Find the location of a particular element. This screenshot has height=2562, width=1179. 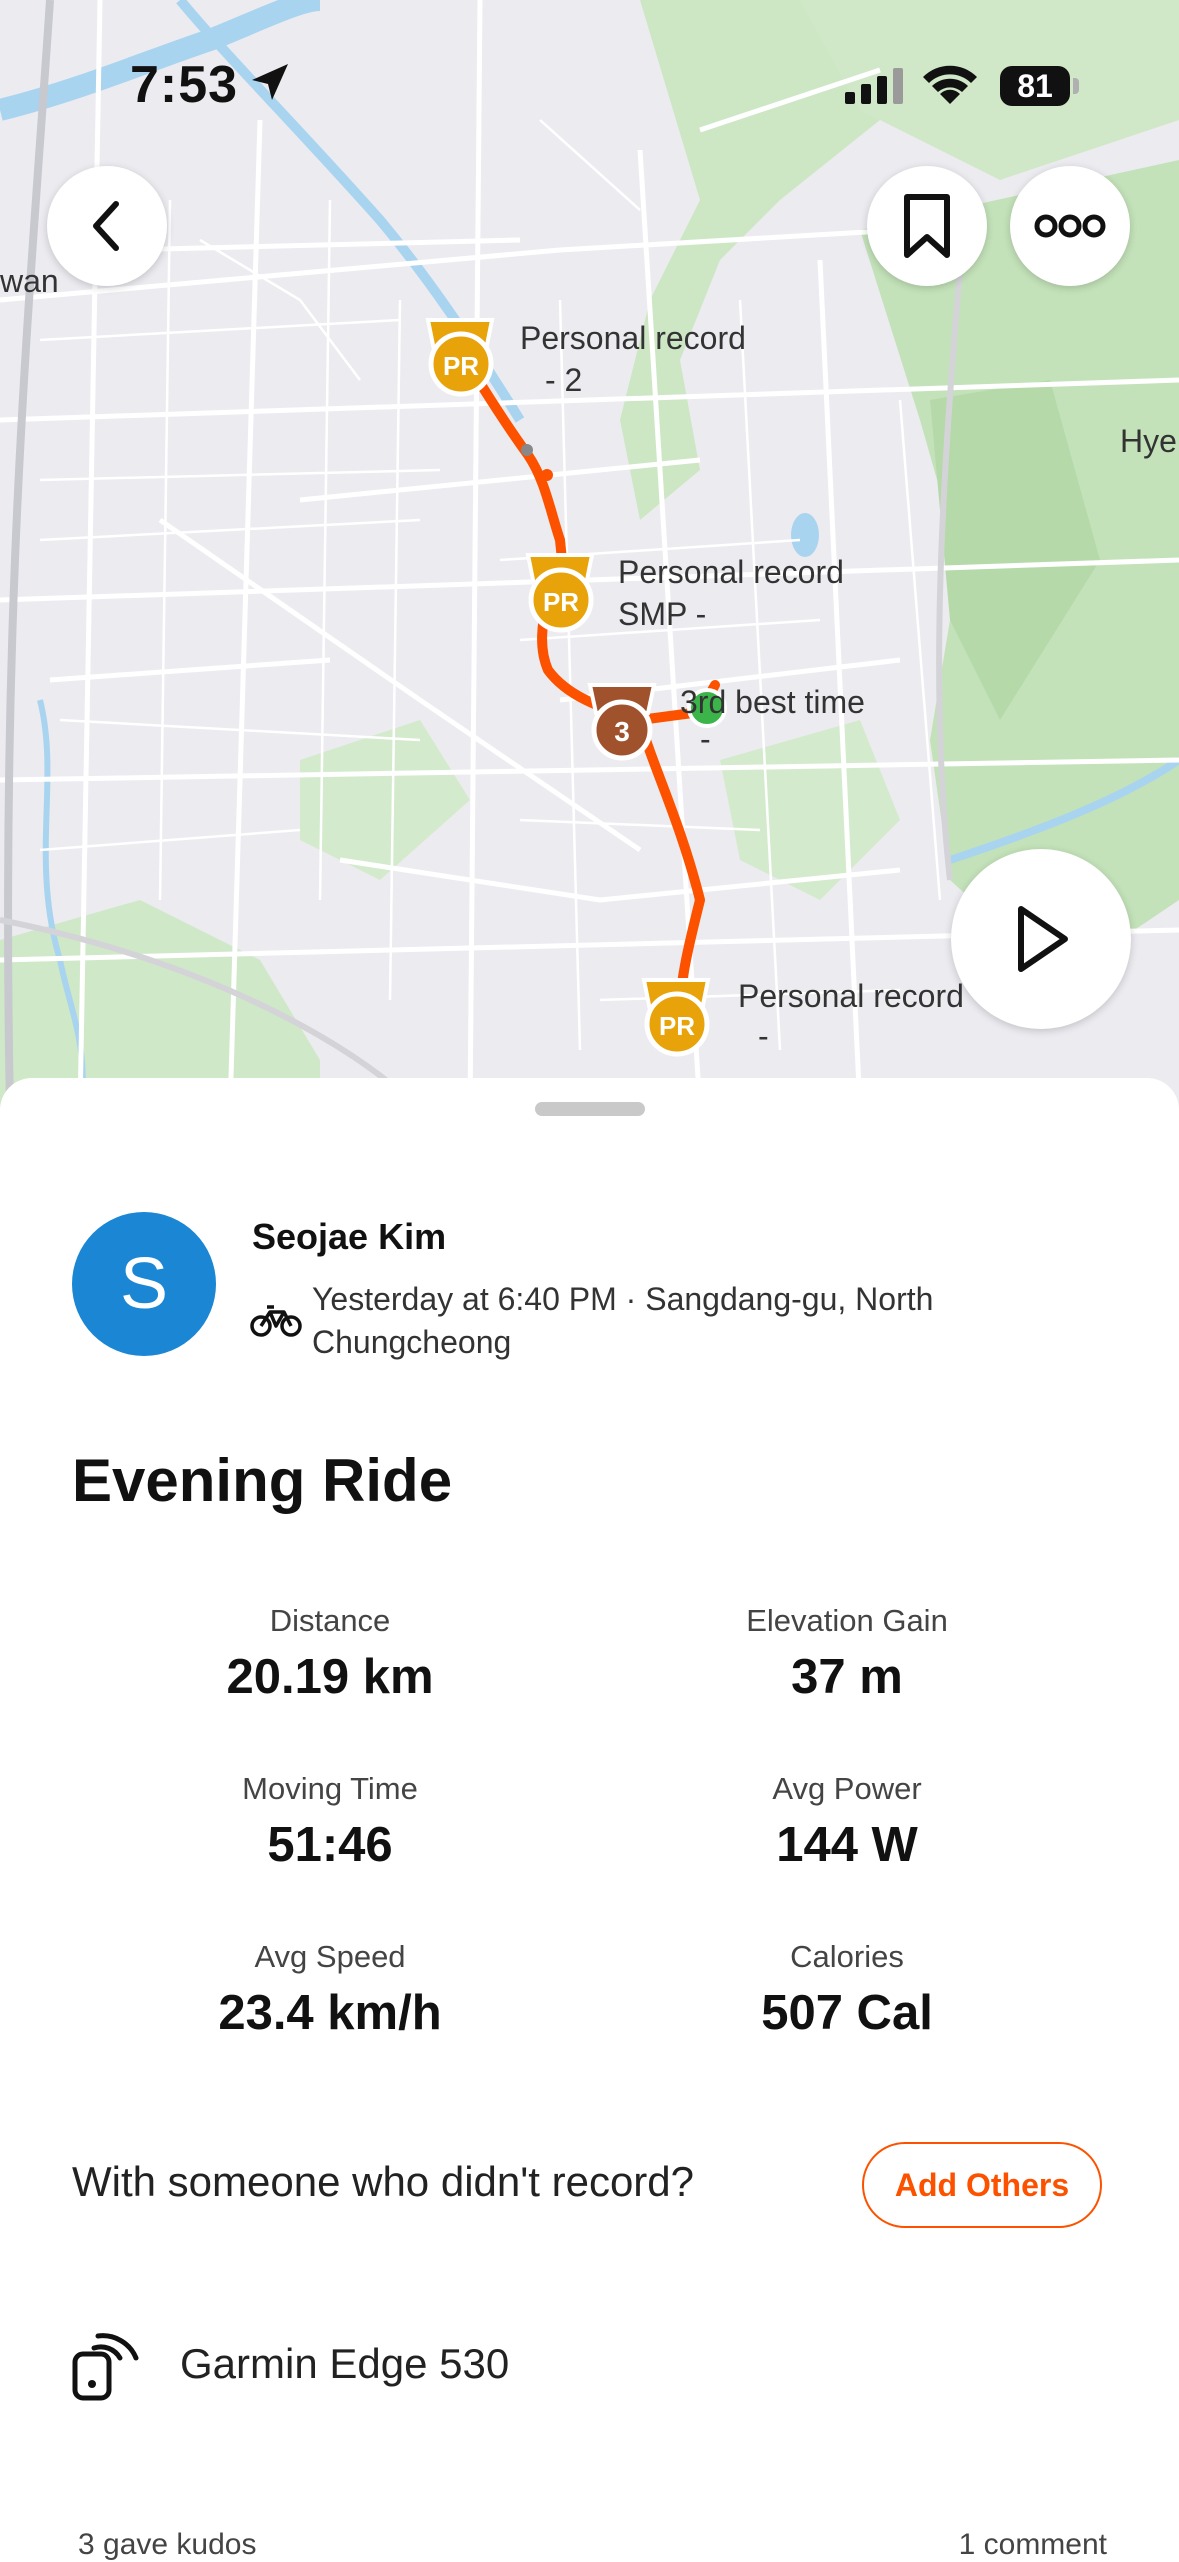

device-sync-icon is located at coordinates (105, 2367).